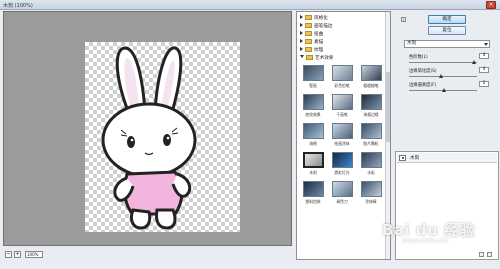 The width and height of the screenshot is (500, 269). I want to click on filter-thumb-watercolor: 水彩, so click(371, 166).